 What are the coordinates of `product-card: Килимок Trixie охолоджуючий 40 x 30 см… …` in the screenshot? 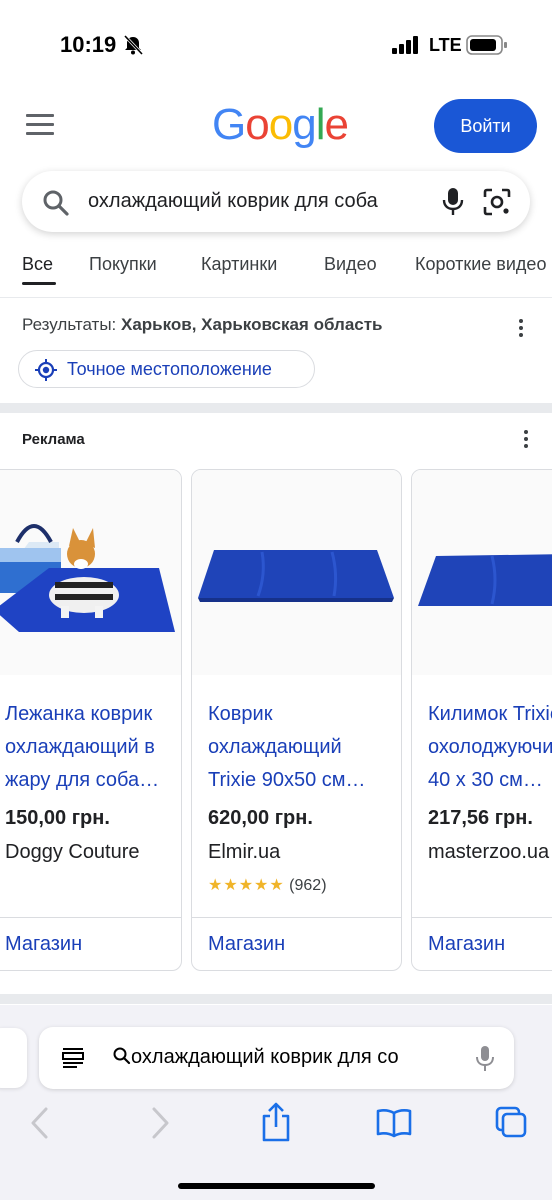 It's located at (481, 720).